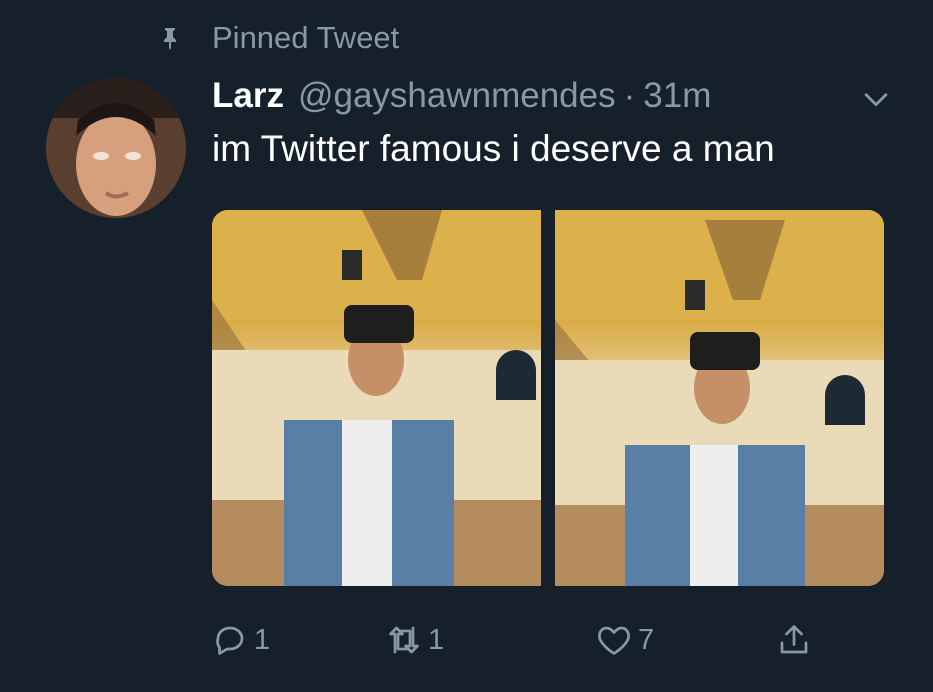  I want to click on pinned-tweet-indicator: Pinned Tweet, so click(278, 38).